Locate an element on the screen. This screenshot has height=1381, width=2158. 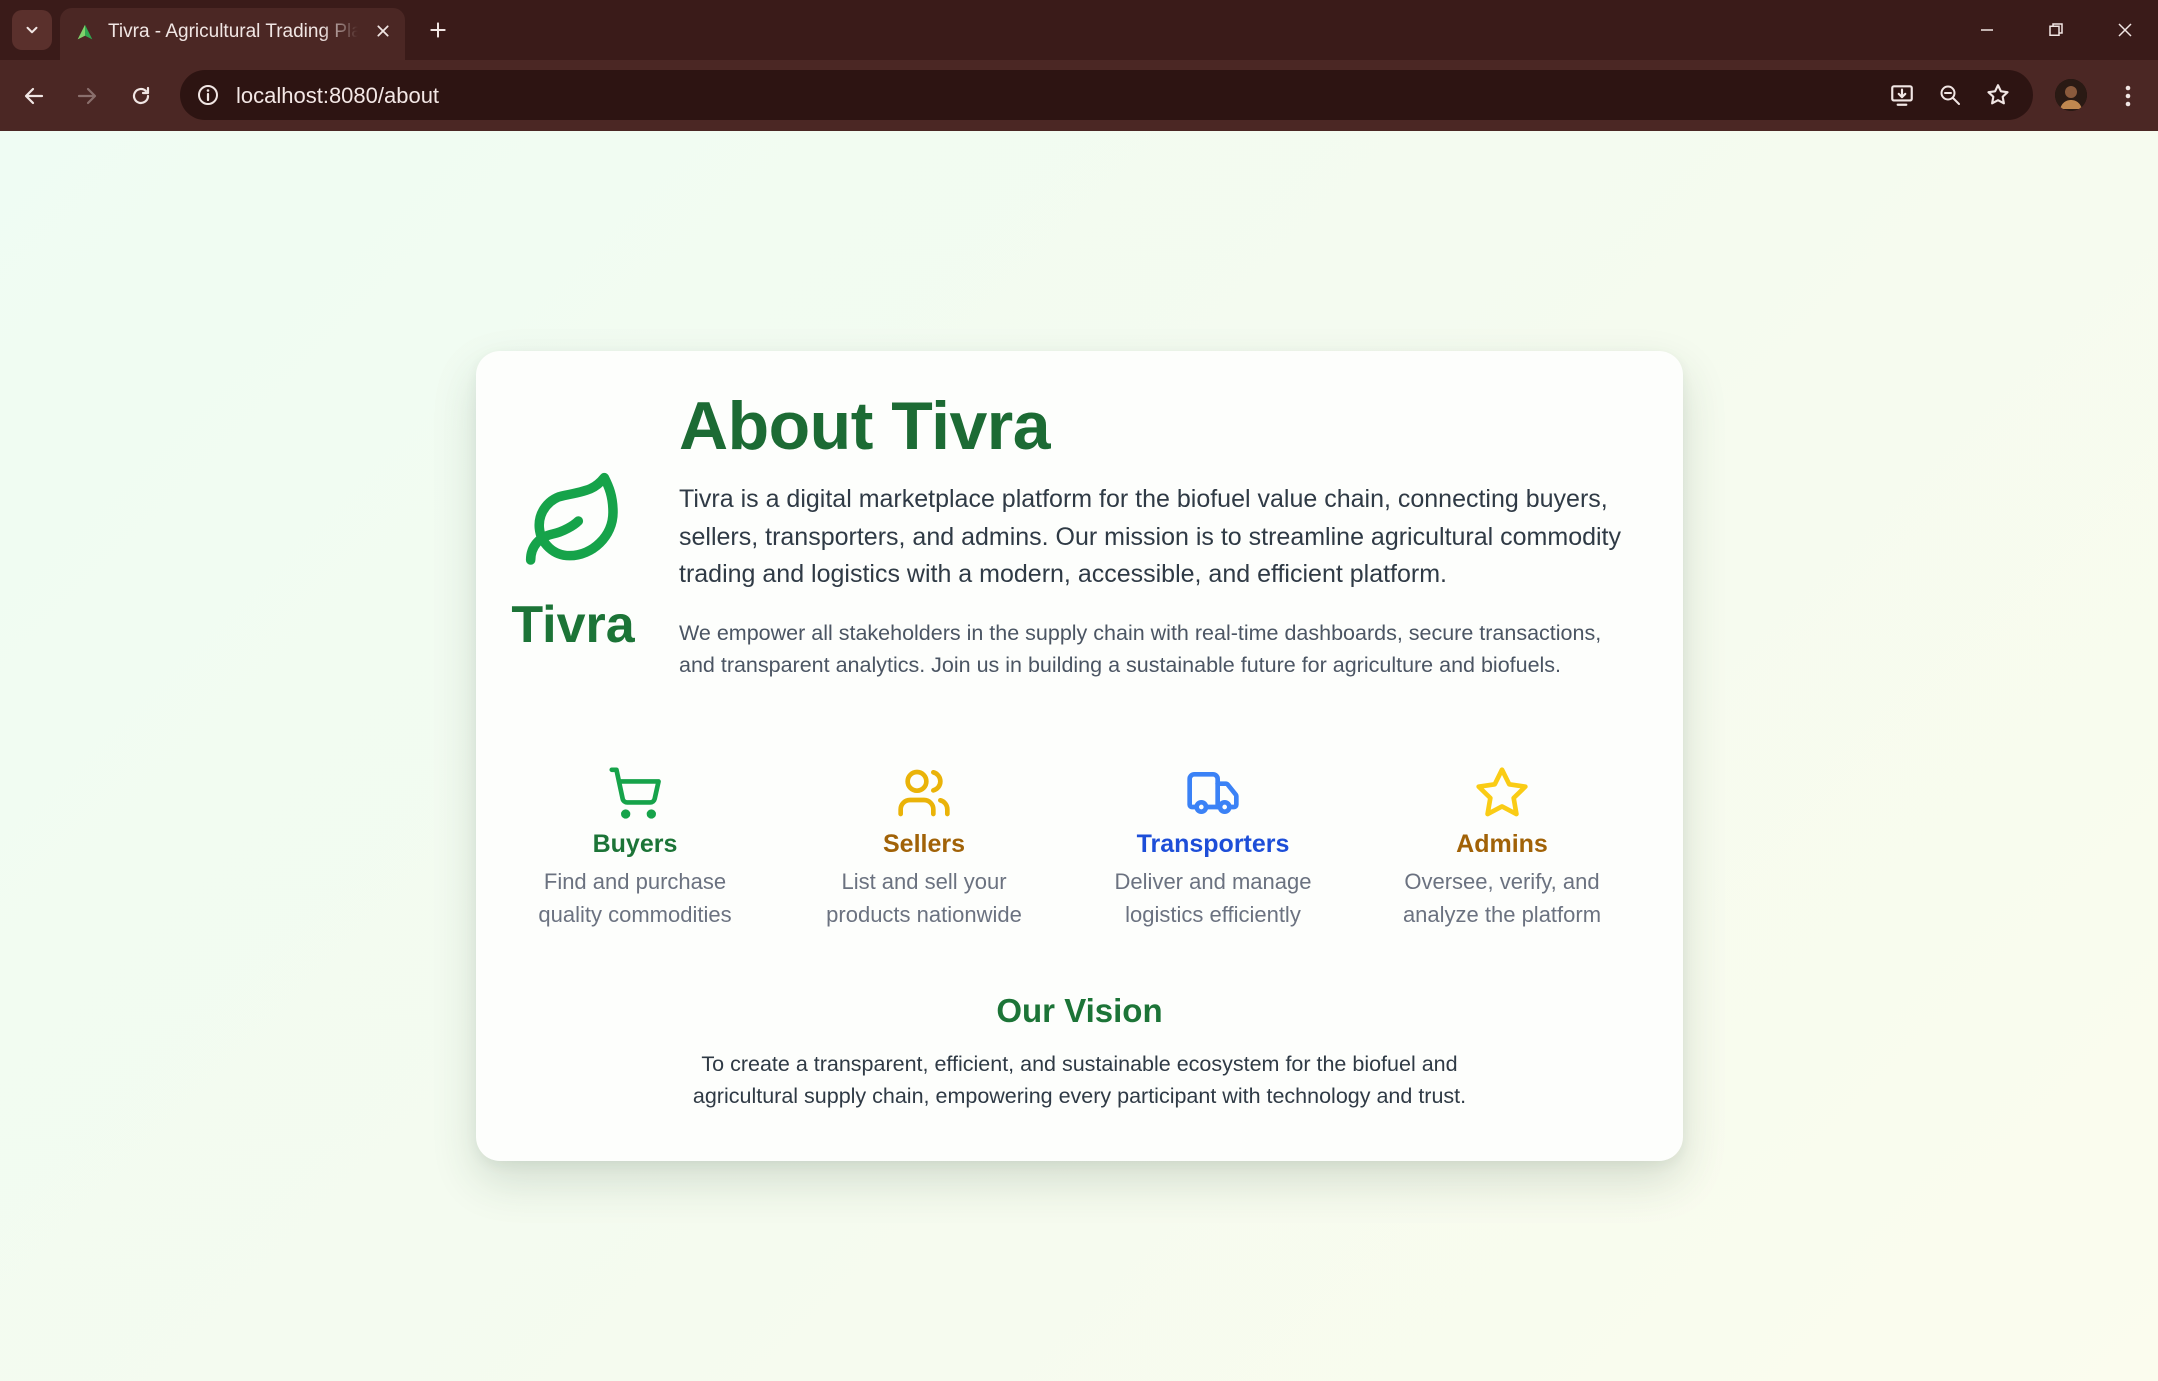
avatar-icon is located at coordinates (2071, 95).